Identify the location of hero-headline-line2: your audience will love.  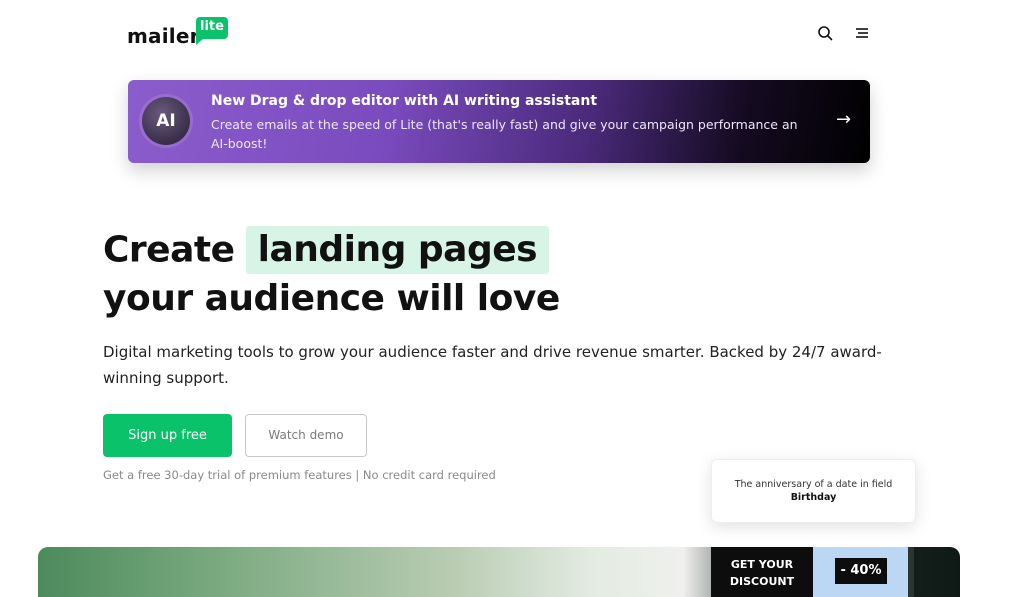
(331, 298).